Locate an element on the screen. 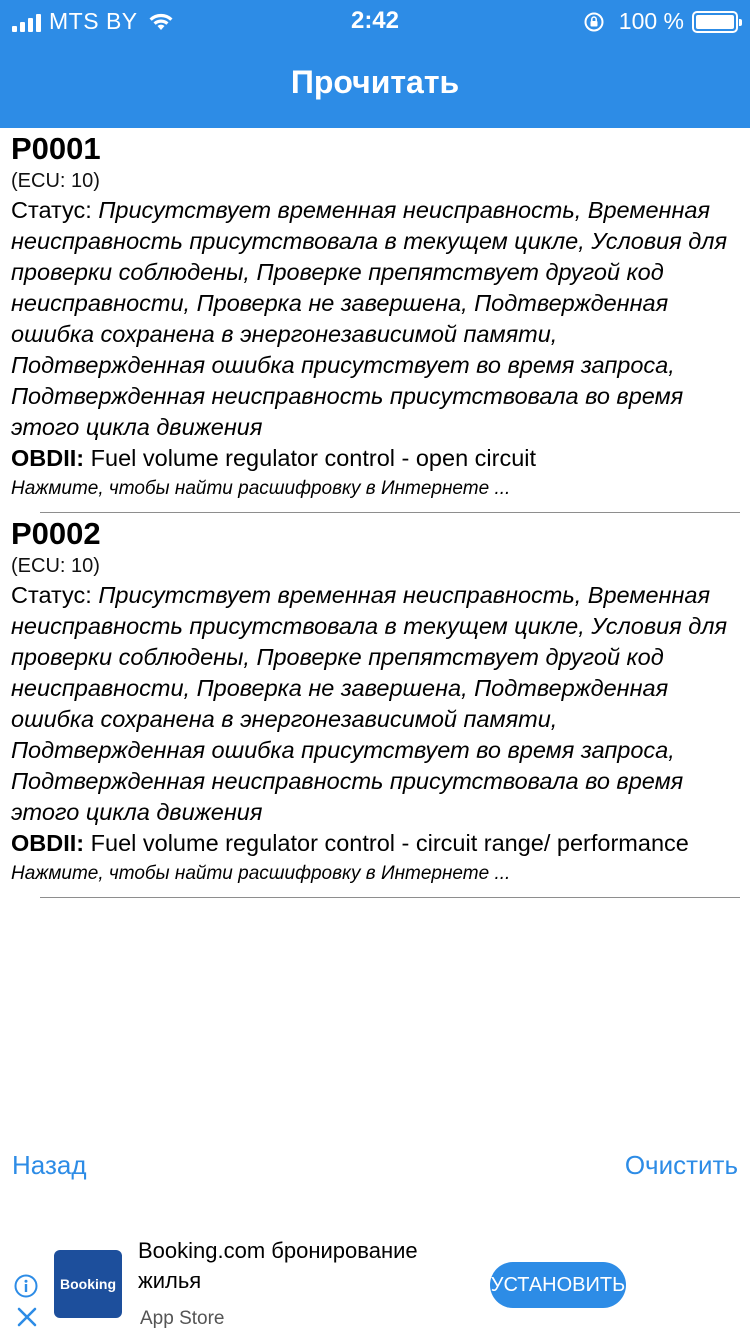 The image size is (750, 1334). trouble-code: P0001 is located at coordinates (56, 148).